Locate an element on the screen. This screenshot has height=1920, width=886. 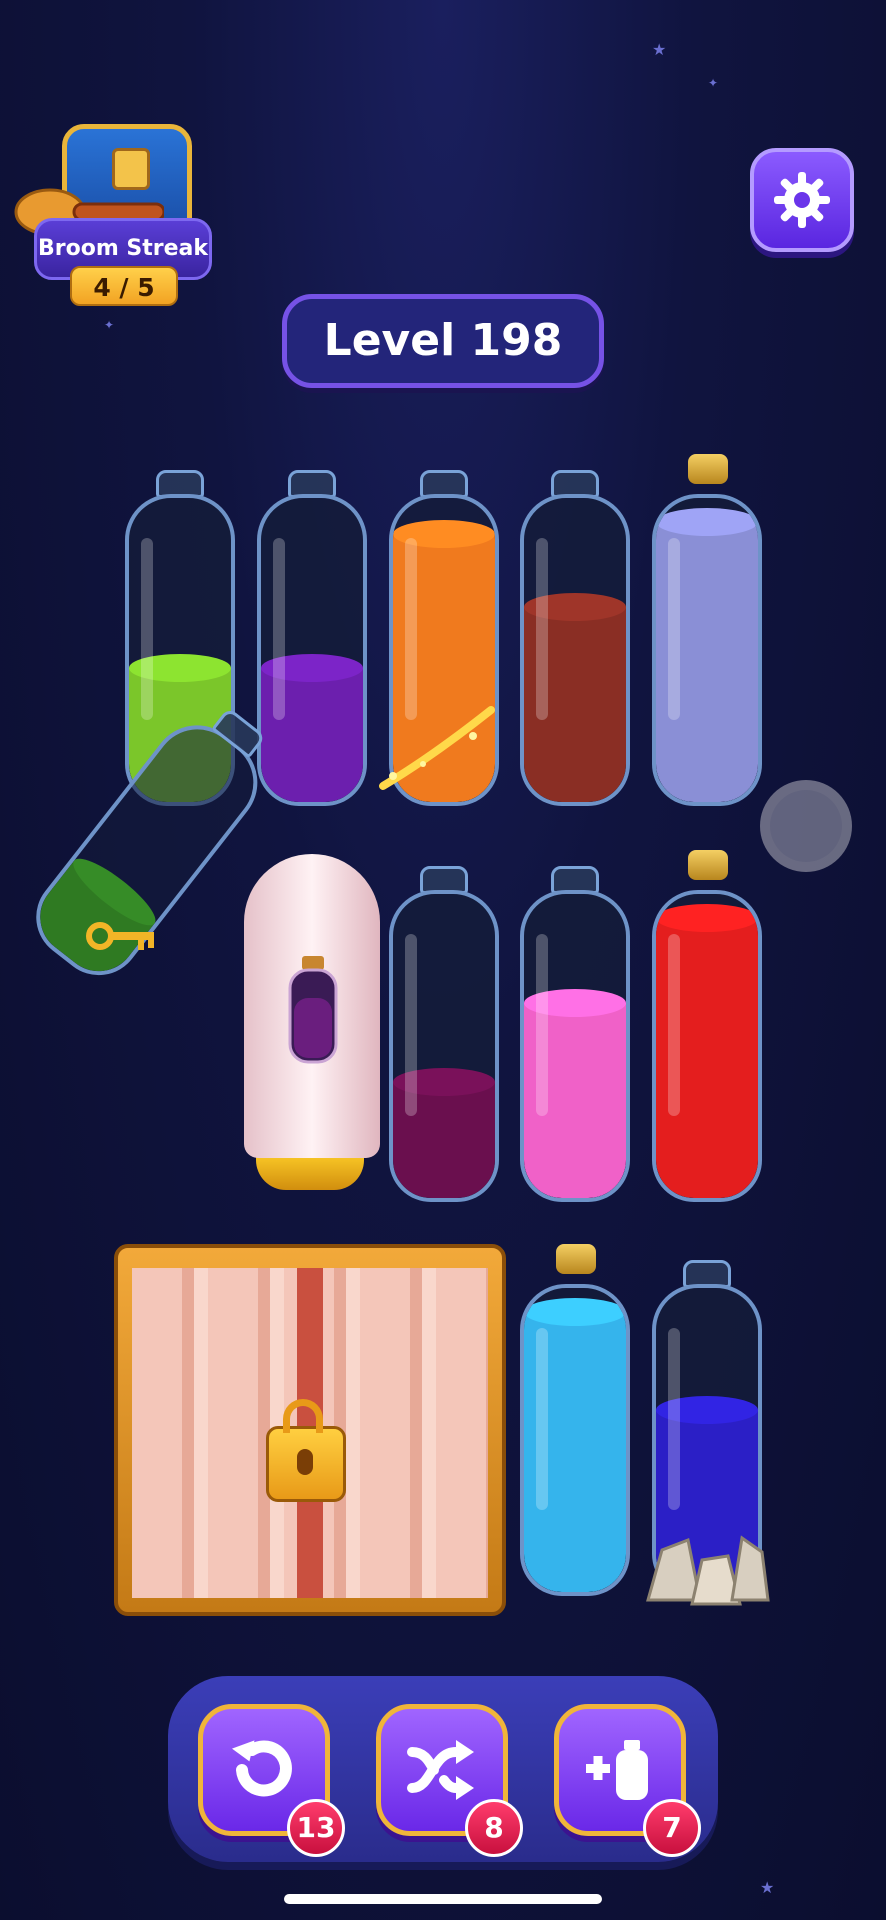
gear-icon is located at coordinates (802, 200).